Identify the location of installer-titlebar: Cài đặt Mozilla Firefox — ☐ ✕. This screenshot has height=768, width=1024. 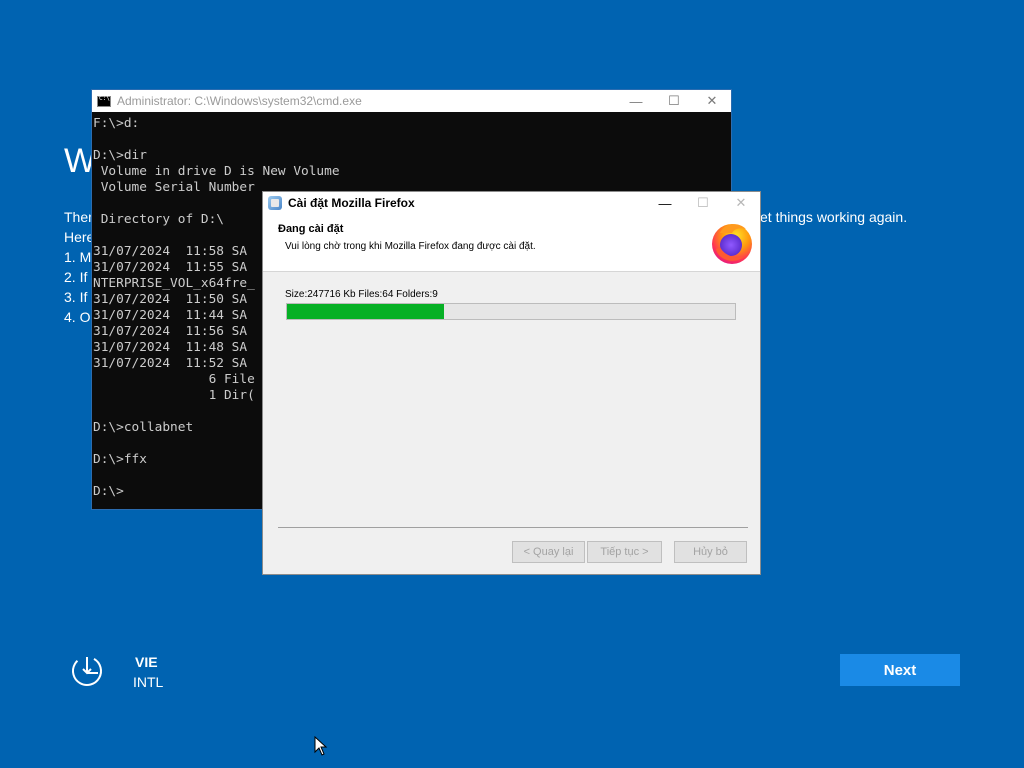
(511, 203).